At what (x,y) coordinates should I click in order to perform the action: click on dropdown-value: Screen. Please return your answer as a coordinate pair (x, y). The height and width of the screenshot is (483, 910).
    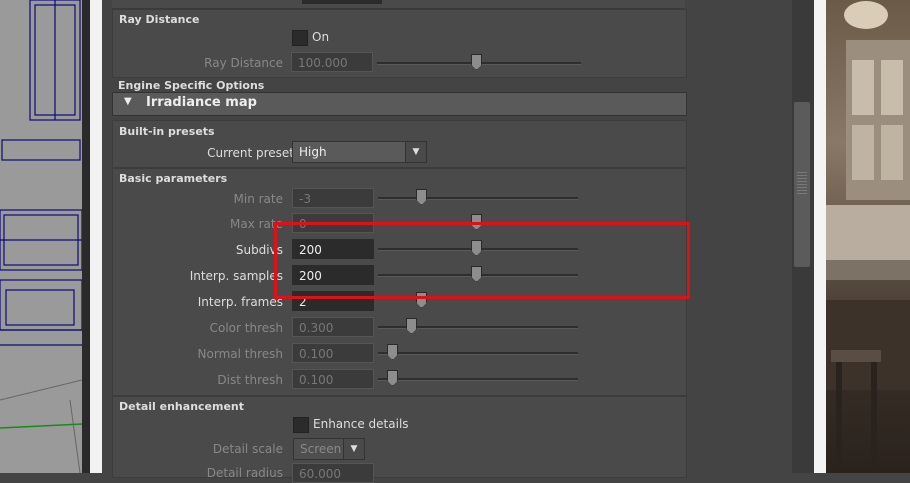
    Looking at the image, I should click on (321, 449).